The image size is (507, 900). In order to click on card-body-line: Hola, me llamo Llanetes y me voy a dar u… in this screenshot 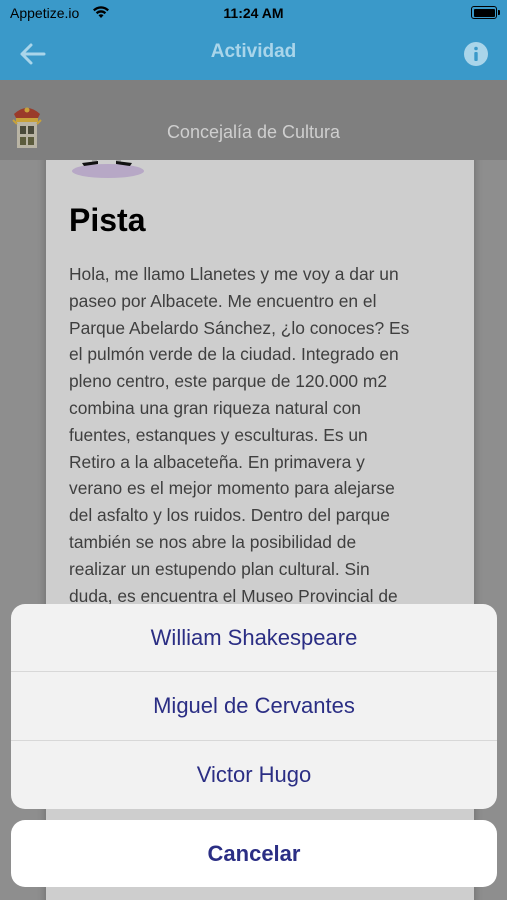, I will do `click(234, 274)`.